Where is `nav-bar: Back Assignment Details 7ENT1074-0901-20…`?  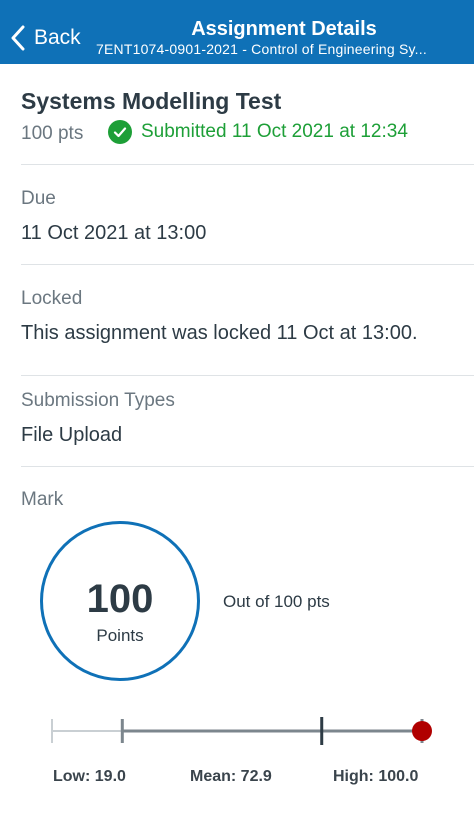 nav-bar: Back Assignment Details 7ENT1074-0901-20… is located at coordinates (237, 32).